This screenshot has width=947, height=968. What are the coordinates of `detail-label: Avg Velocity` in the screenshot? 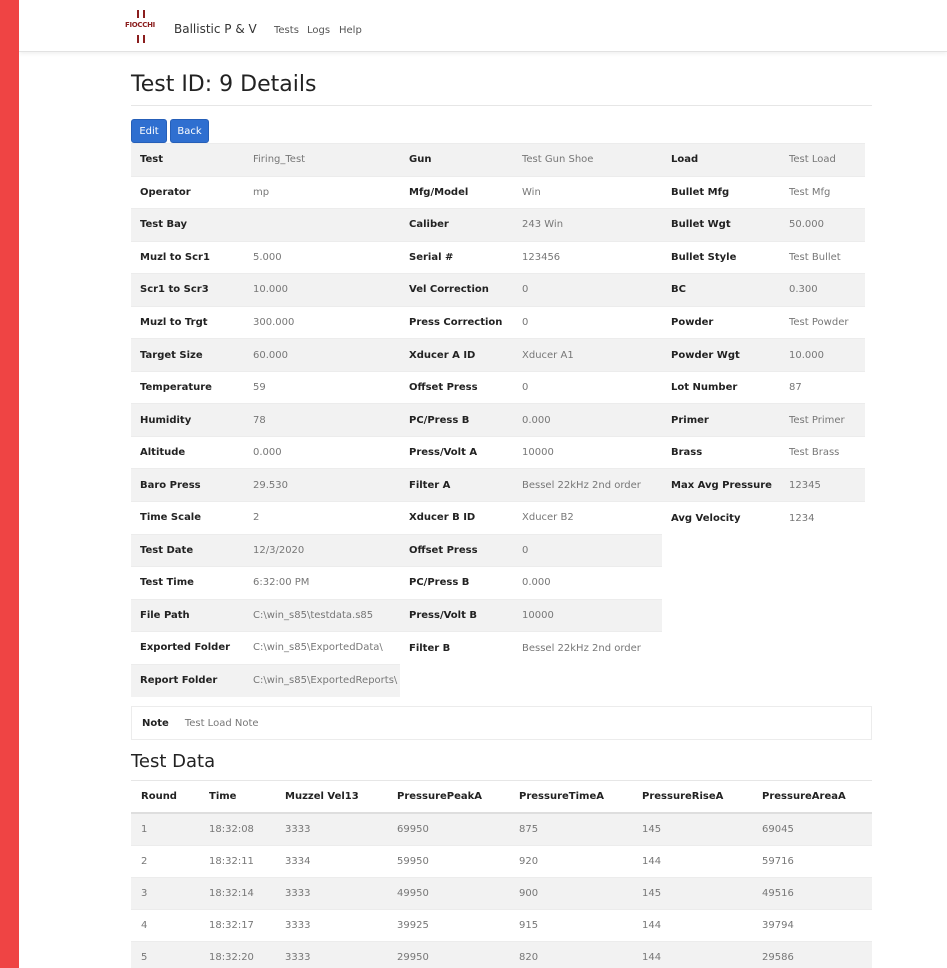 It's located at (721, 518).